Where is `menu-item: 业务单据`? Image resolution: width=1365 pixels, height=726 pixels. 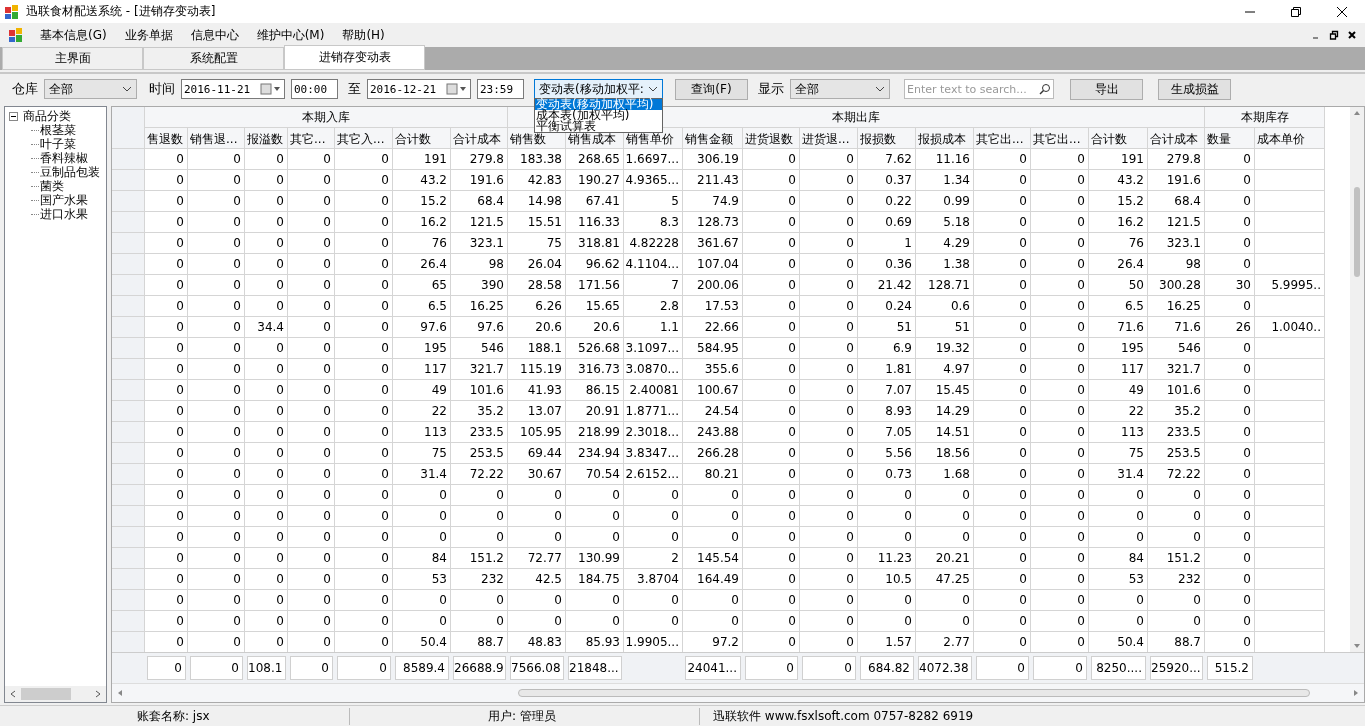
menu-item: 业务单据 is located at coordinates (148, 35).